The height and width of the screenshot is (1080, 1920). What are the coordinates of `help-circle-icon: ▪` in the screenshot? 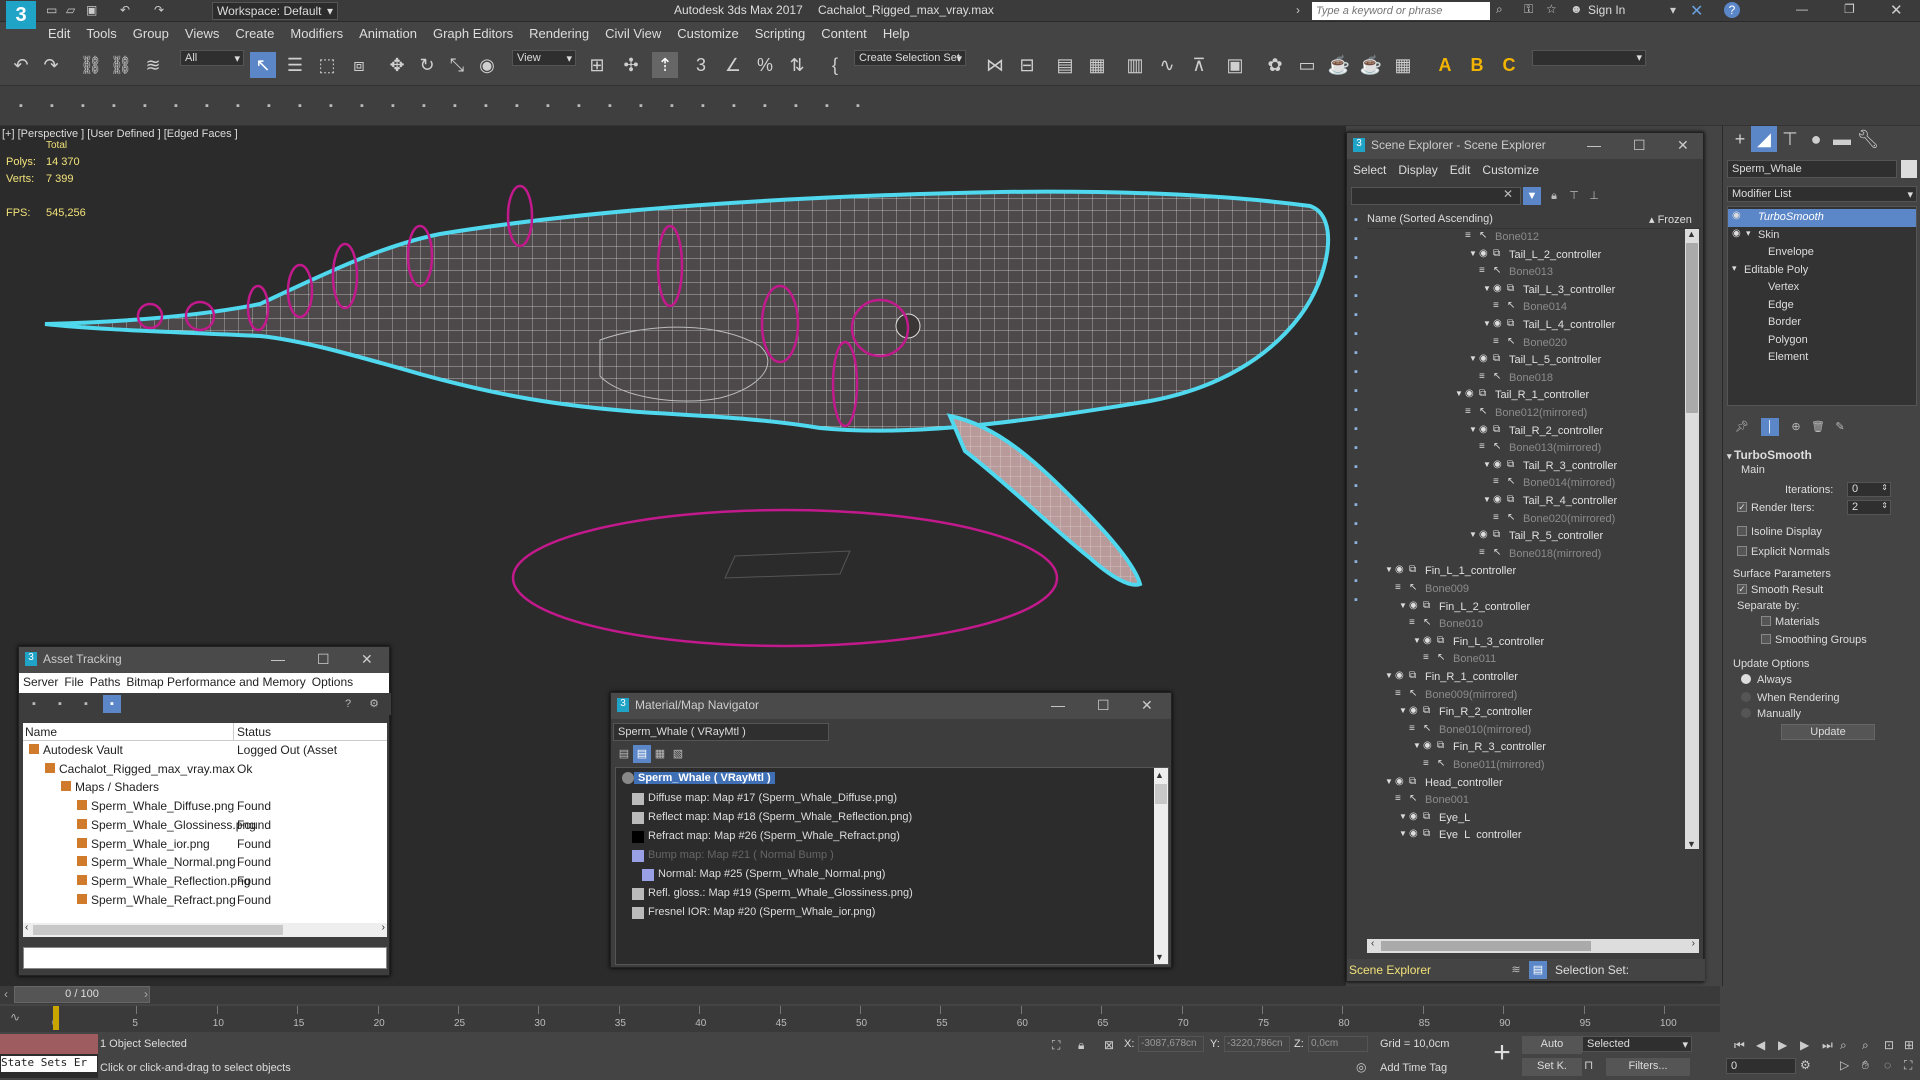 It's located at (858, 106).